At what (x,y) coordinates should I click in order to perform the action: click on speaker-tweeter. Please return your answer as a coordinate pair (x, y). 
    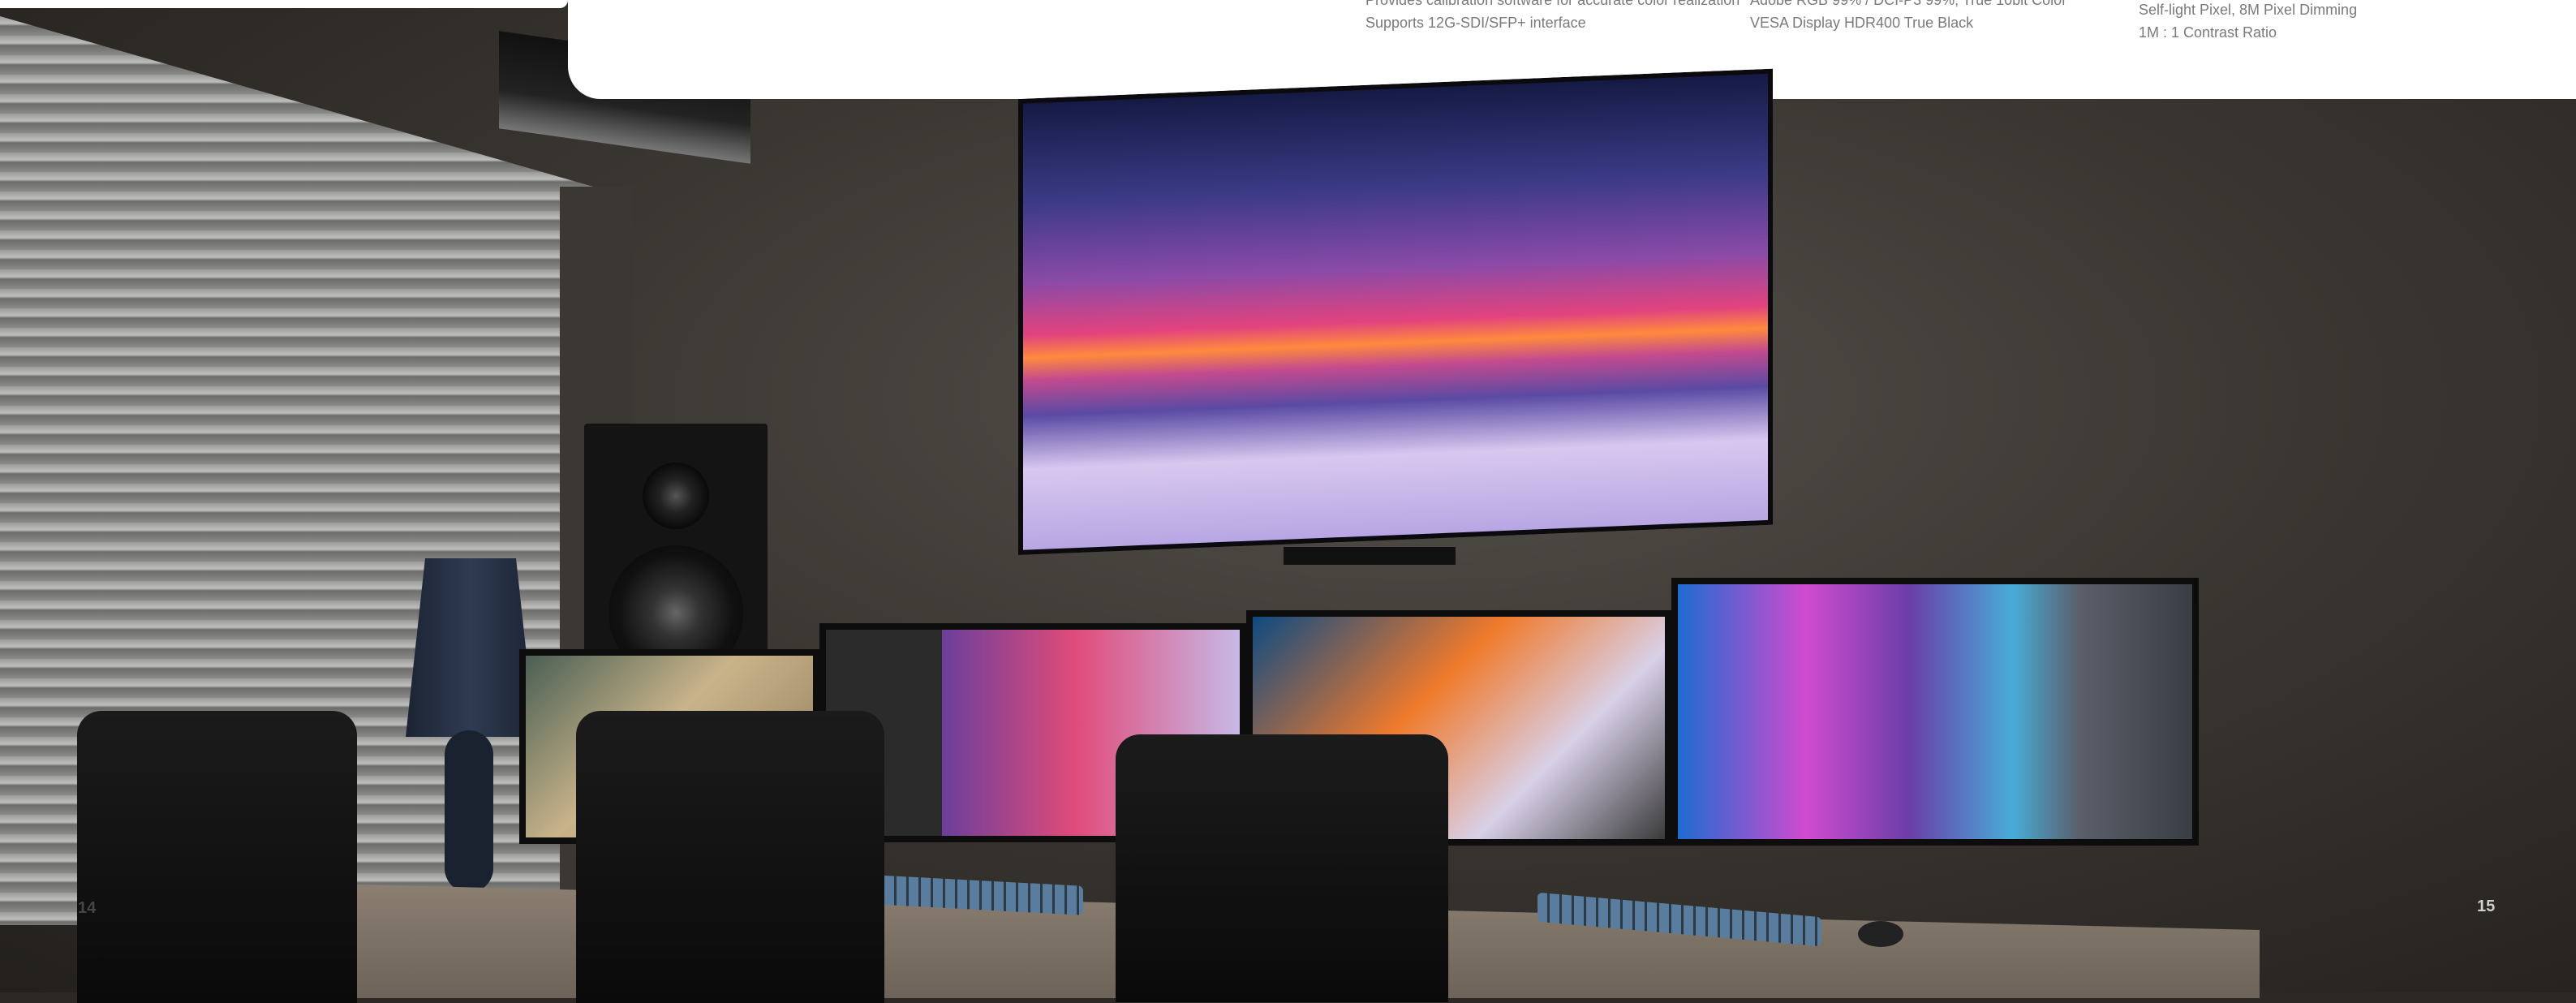
    Looking at the image, I should click on (676, 496).